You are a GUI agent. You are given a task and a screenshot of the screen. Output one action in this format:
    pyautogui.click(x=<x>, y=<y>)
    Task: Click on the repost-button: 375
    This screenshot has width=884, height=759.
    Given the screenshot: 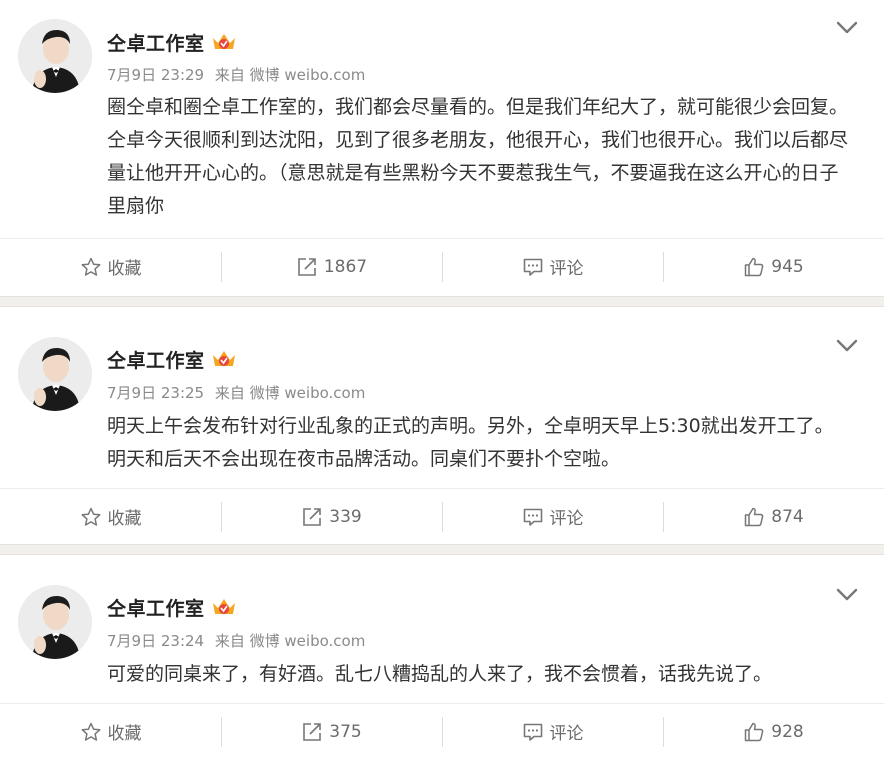 What is the action you would take?
    pyautogui.click(x=331, y=731)
    